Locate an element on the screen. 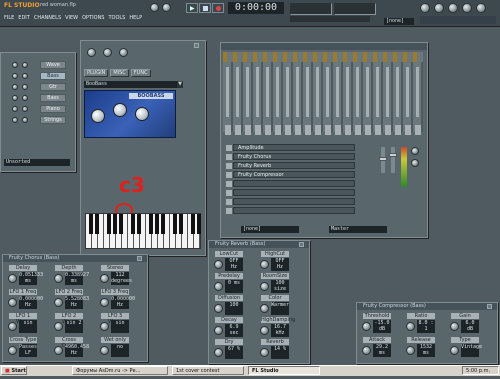  plugin-volume-knob is located at coordinates (91, 52).